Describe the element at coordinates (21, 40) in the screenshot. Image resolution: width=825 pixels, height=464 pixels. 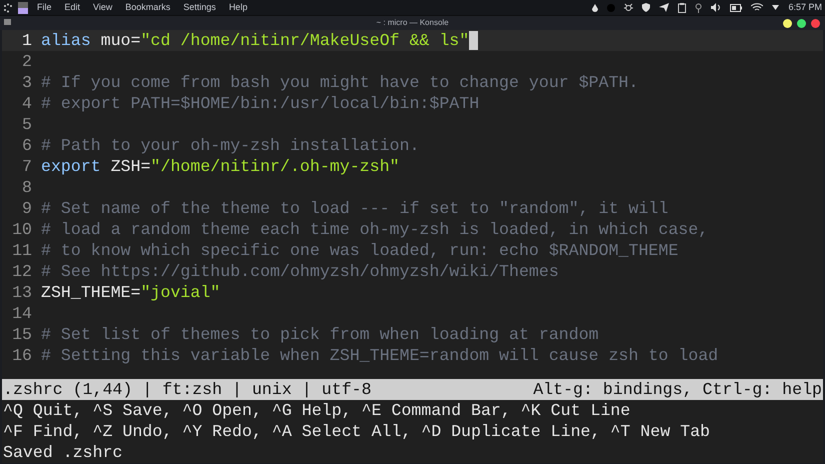
I see `line-number: 1` at that location.